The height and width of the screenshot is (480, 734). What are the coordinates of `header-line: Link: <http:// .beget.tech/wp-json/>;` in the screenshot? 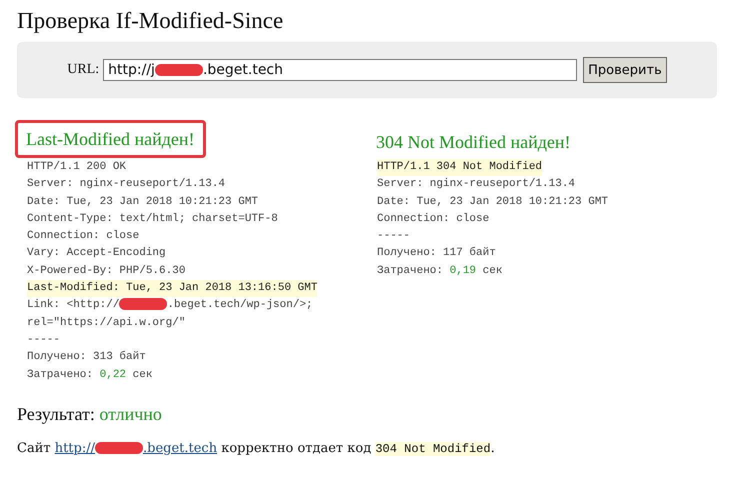 It's located at (170, 305).